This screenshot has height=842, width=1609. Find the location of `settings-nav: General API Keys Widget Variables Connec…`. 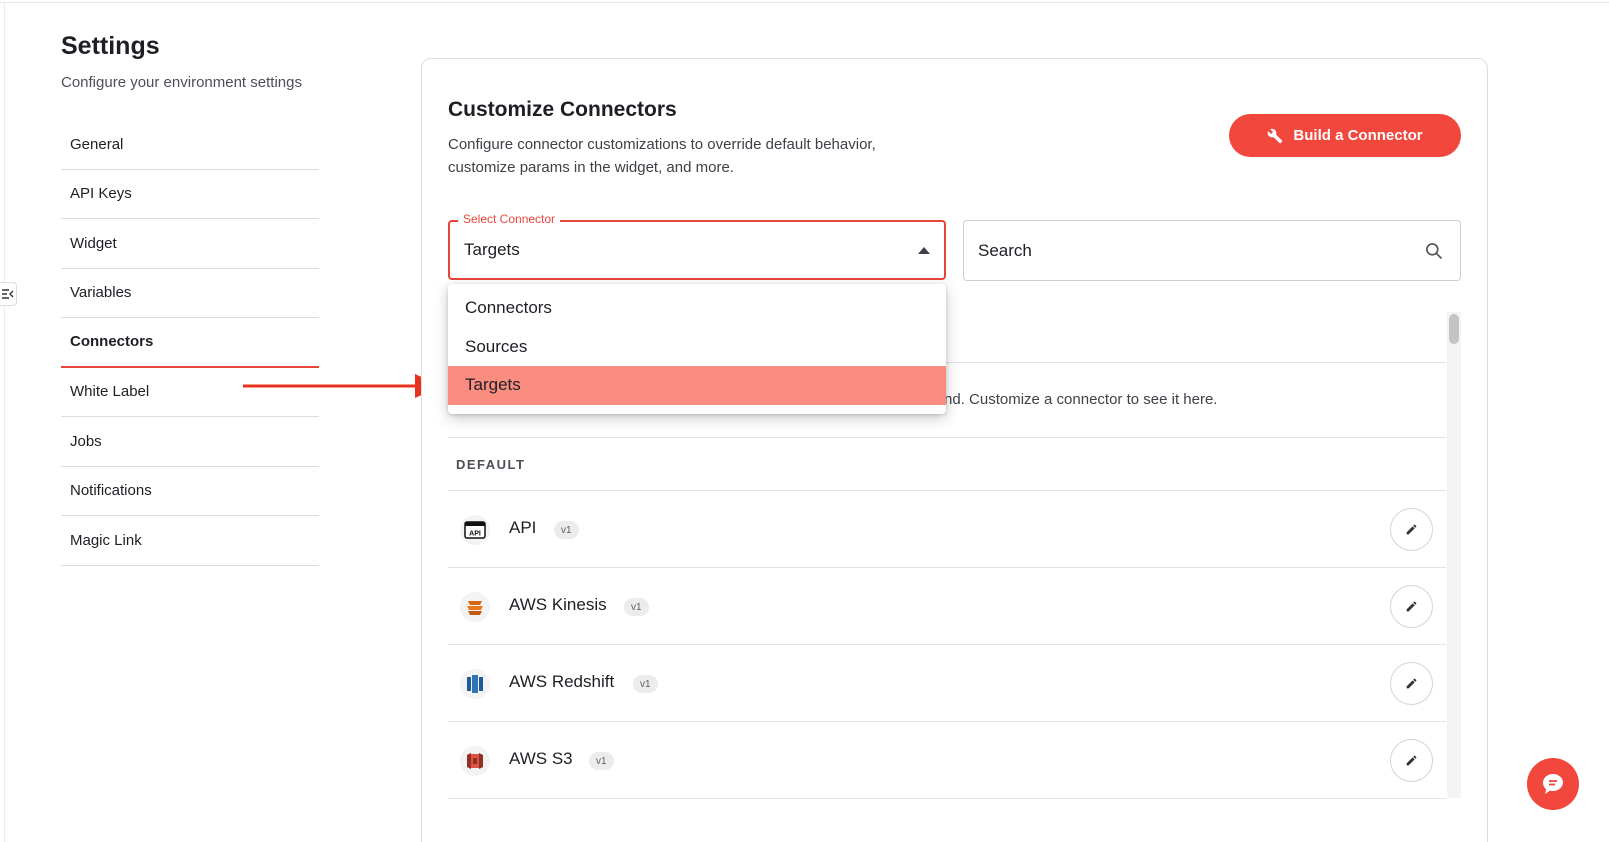

settings-nav: General API Keys Widget Variables Connec… is located at coordinates (190, 343).